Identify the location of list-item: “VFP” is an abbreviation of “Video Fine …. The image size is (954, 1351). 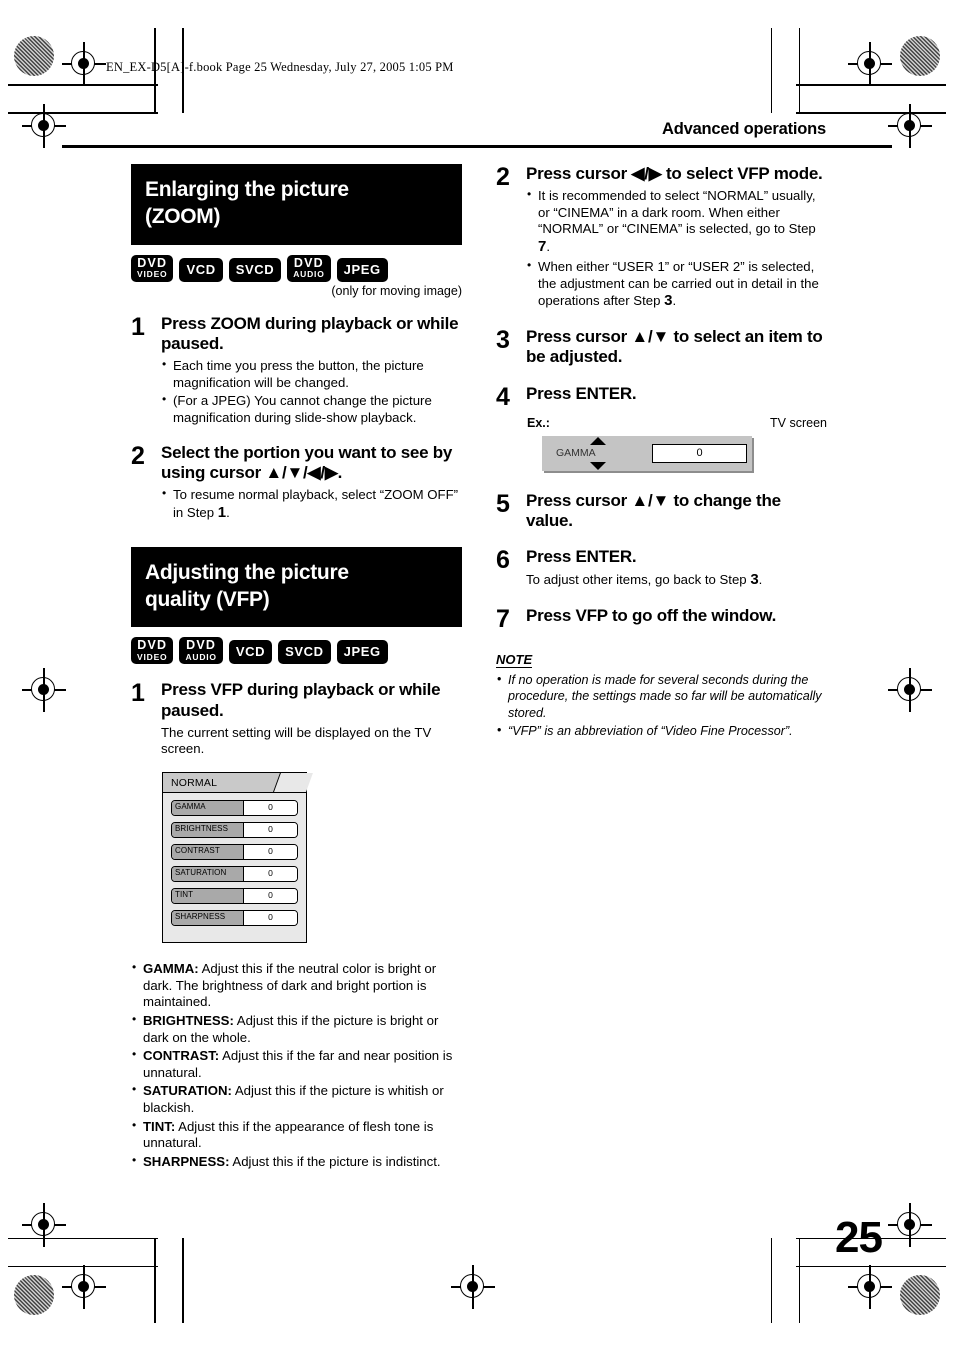
(661, 730).